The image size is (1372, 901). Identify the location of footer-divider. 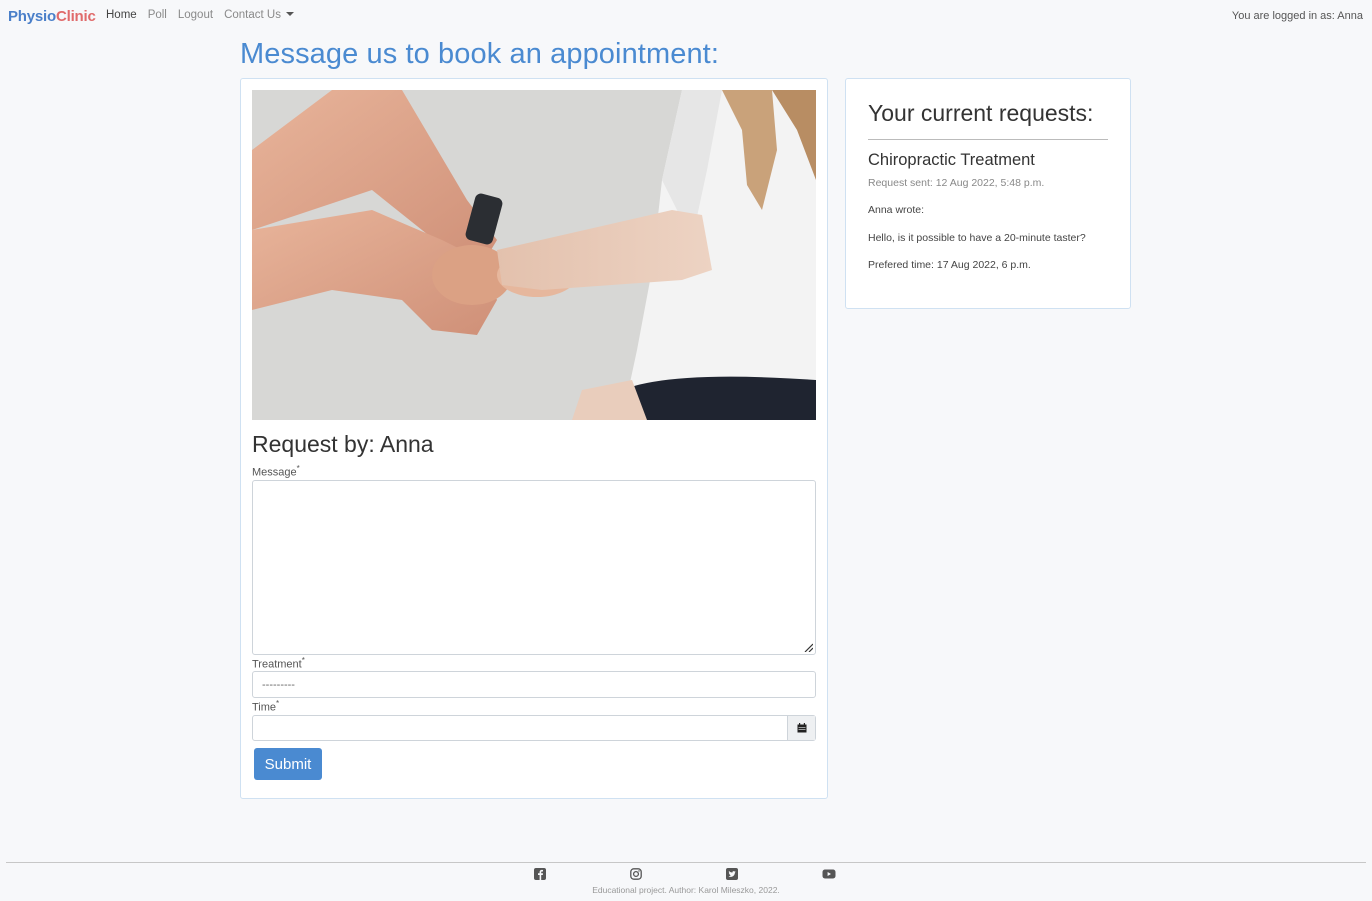
(686, 862).